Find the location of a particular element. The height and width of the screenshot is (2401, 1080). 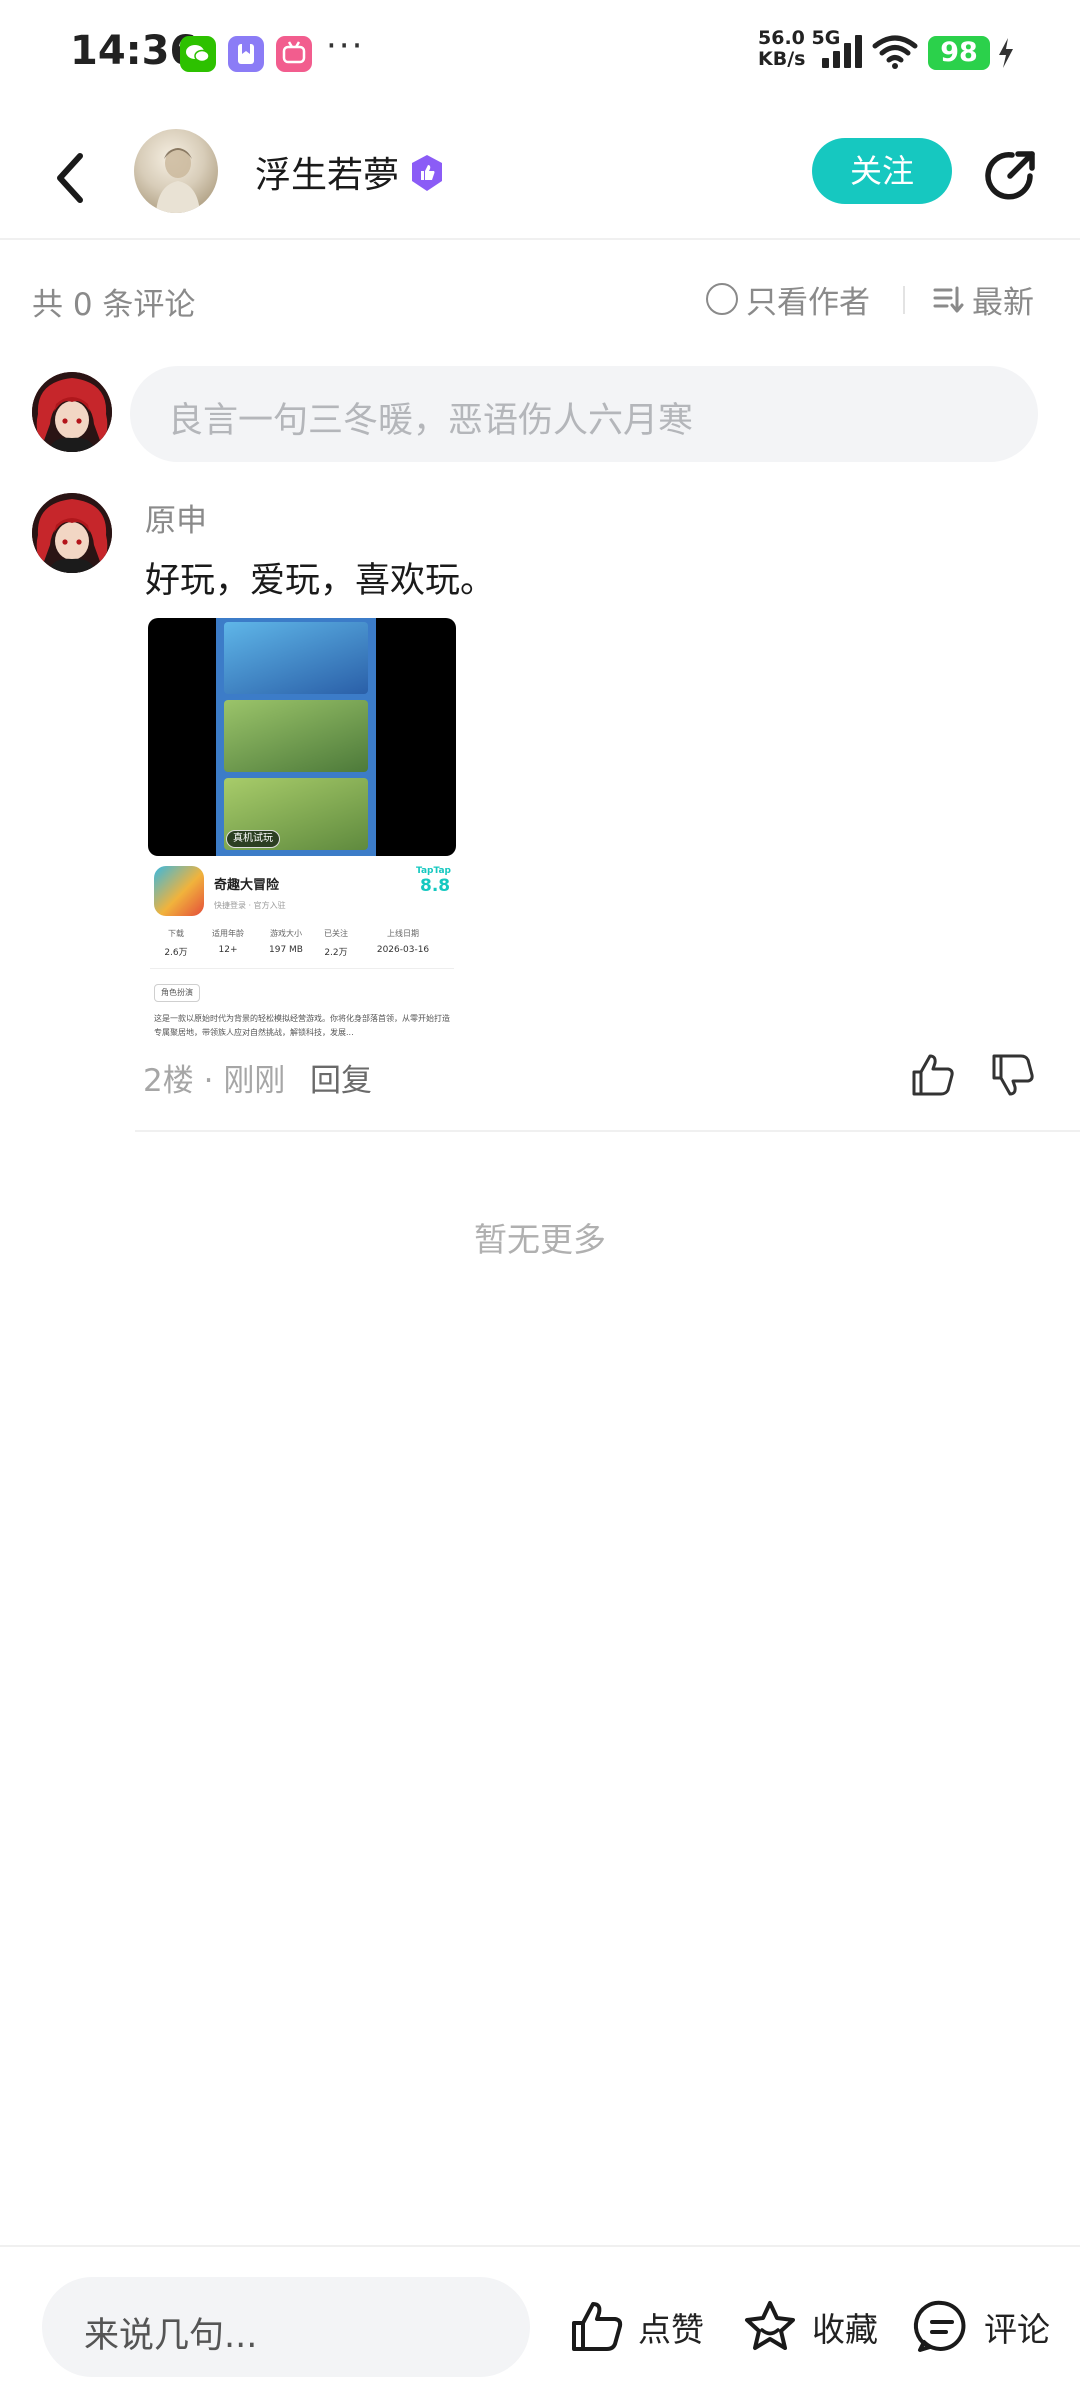

status-bar: 14:36 ··· 56.0 5G KB/s 98 is located at coordinates (540, 52).